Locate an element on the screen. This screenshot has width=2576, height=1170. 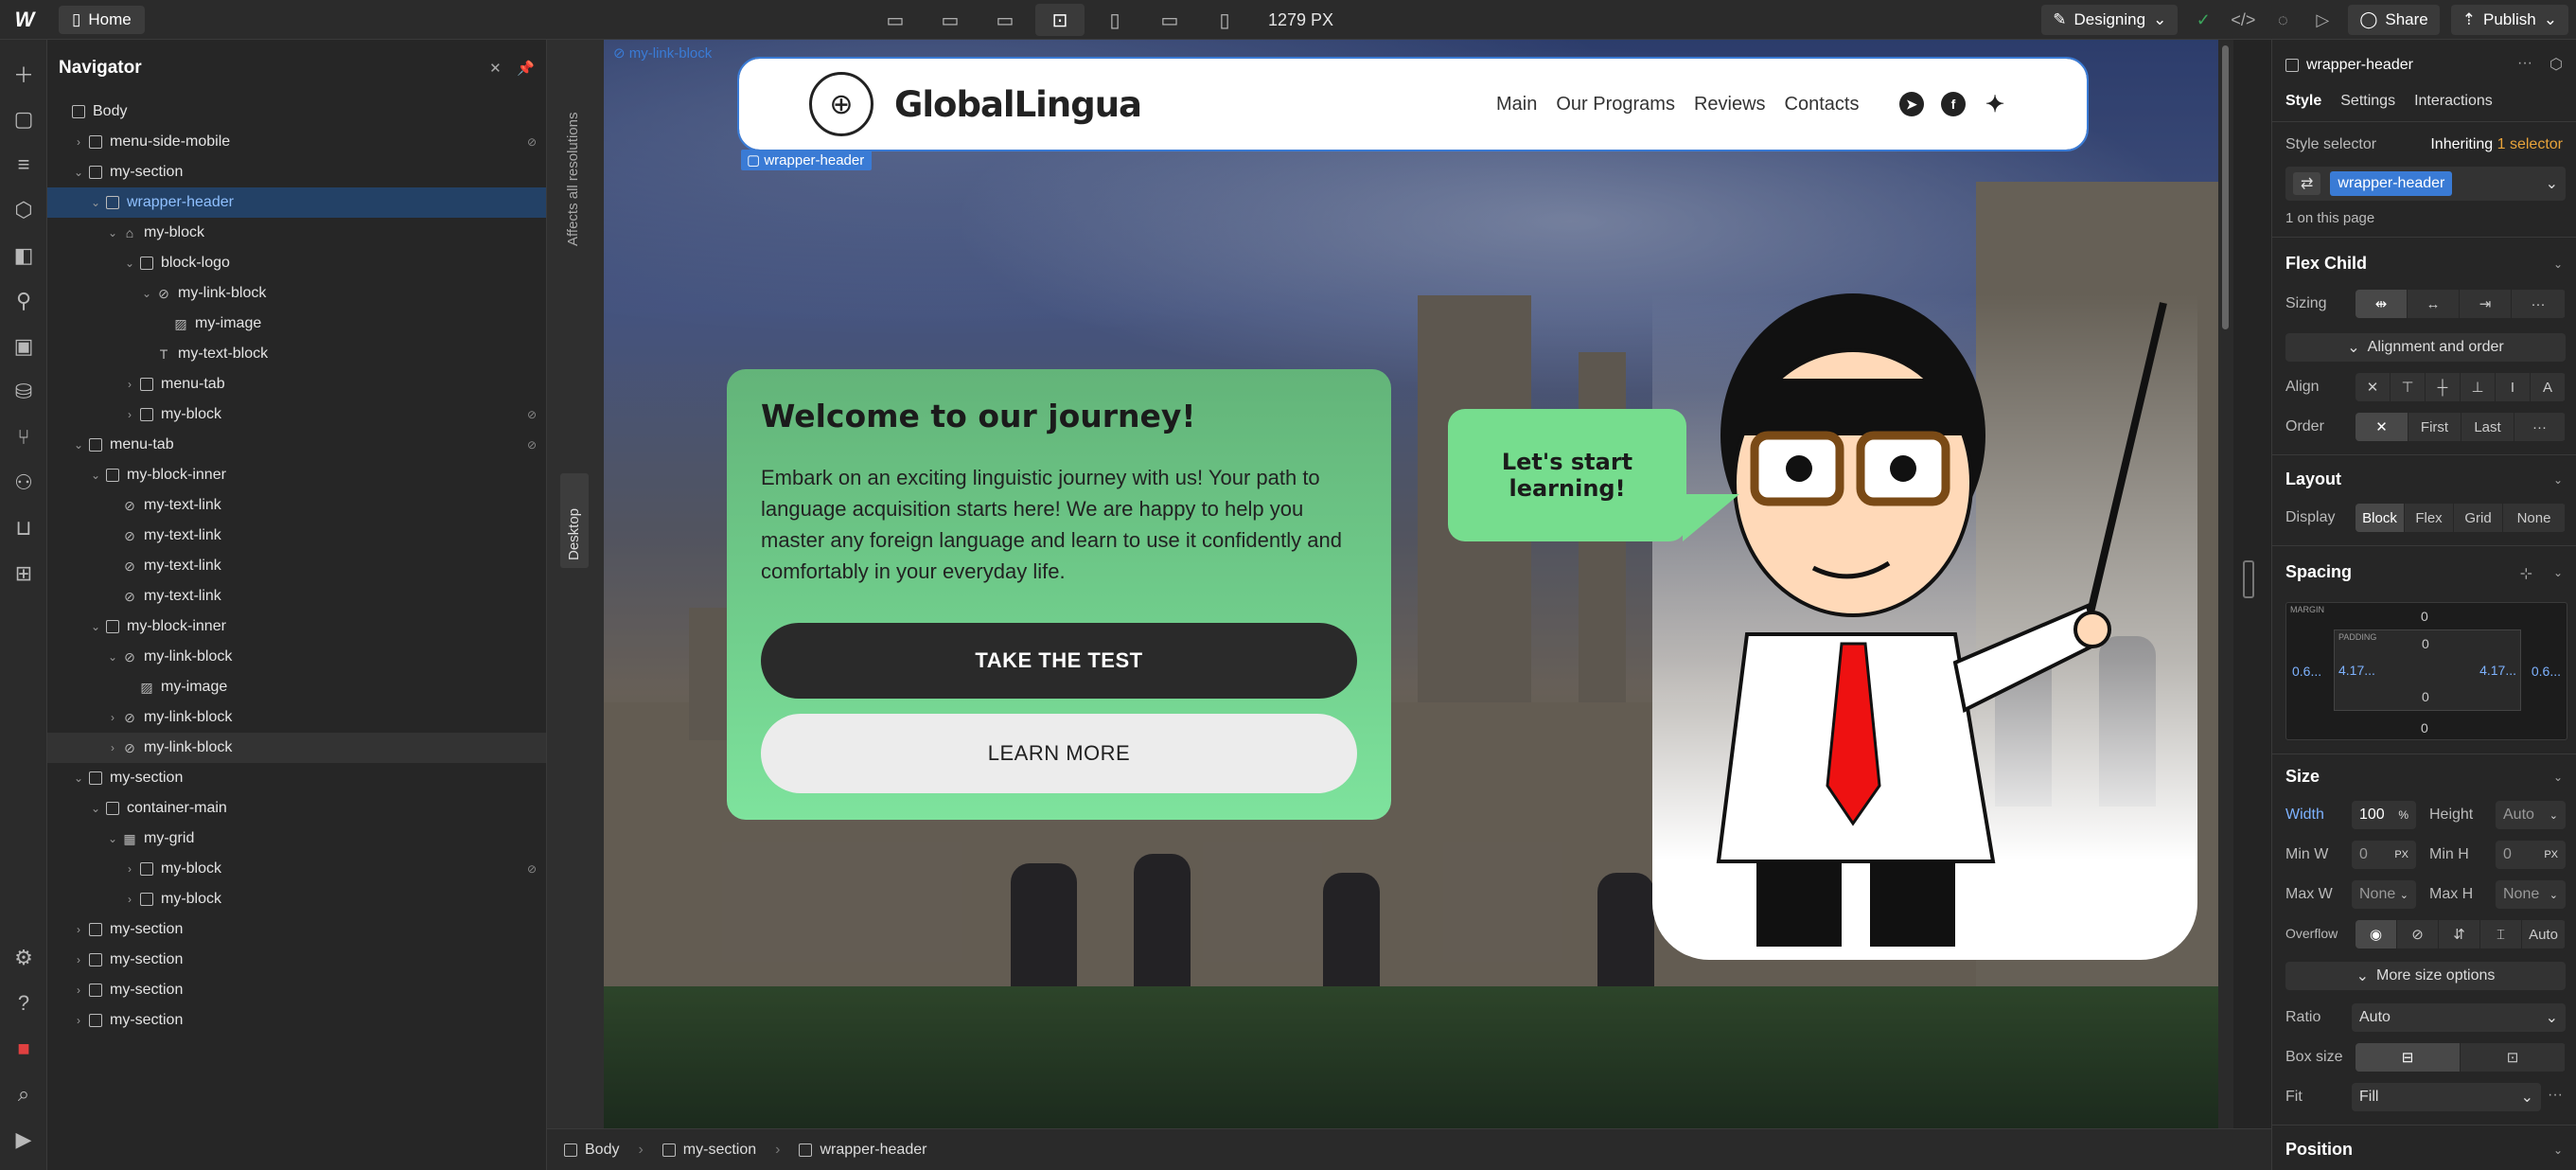
take-test-button: TAKE THE TEST is located at coordinates (1059, 661).